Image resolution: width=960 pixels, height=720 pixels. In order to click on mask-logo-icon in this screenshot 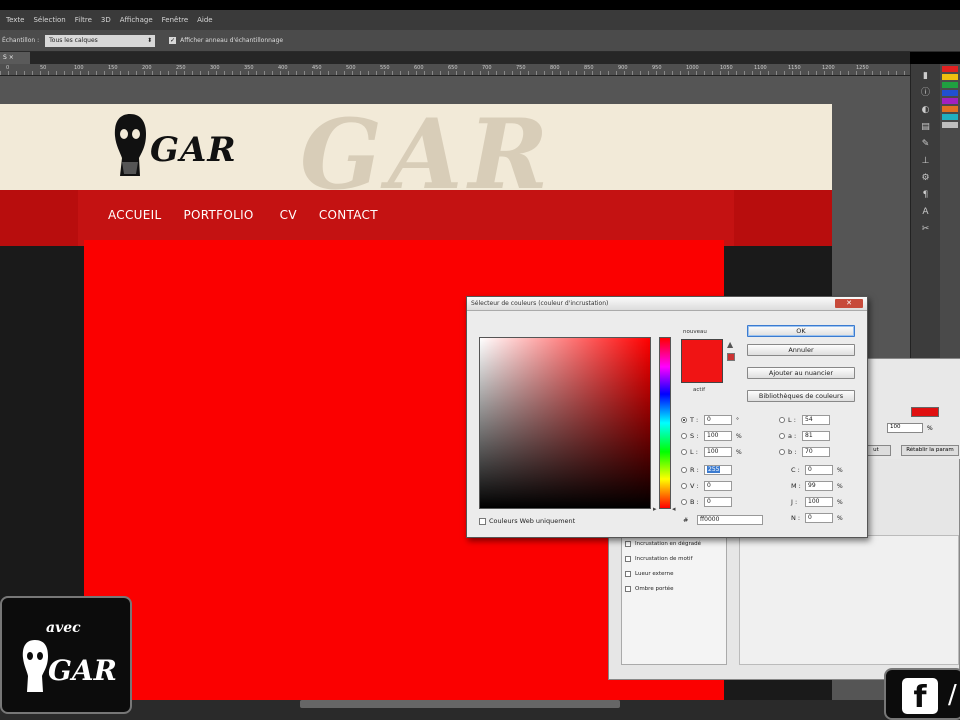, I will do `click(130, 145)`.